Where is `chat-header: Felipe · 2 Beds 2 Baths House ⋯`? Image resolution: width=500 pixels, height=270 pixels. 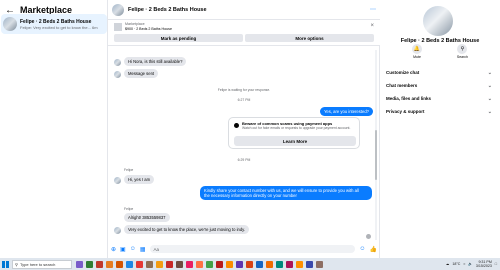 chat-header: Felipe · 2 Beds 2 Baths House ⋯ is located at coordinates (244, 10).